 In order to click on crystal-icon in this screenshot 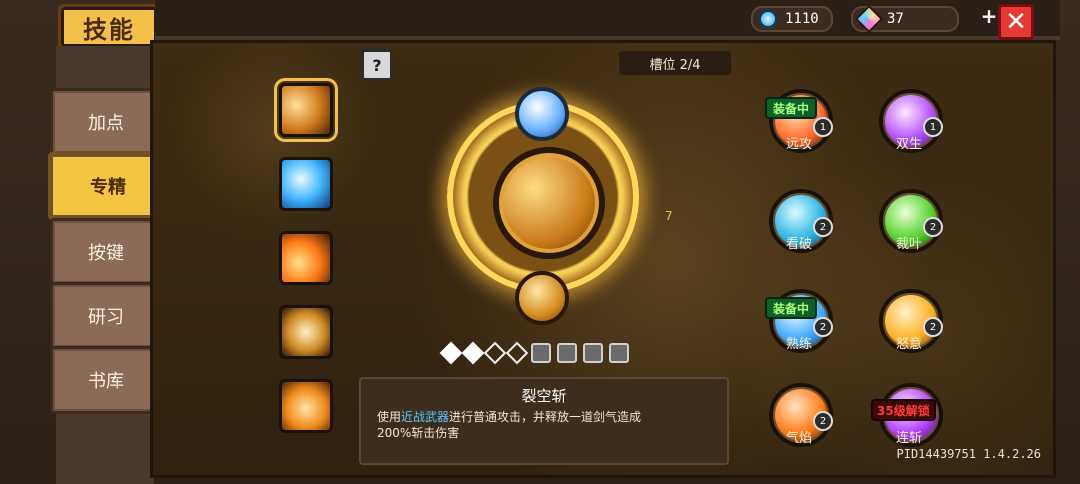, I will do `click(869, 19)`.